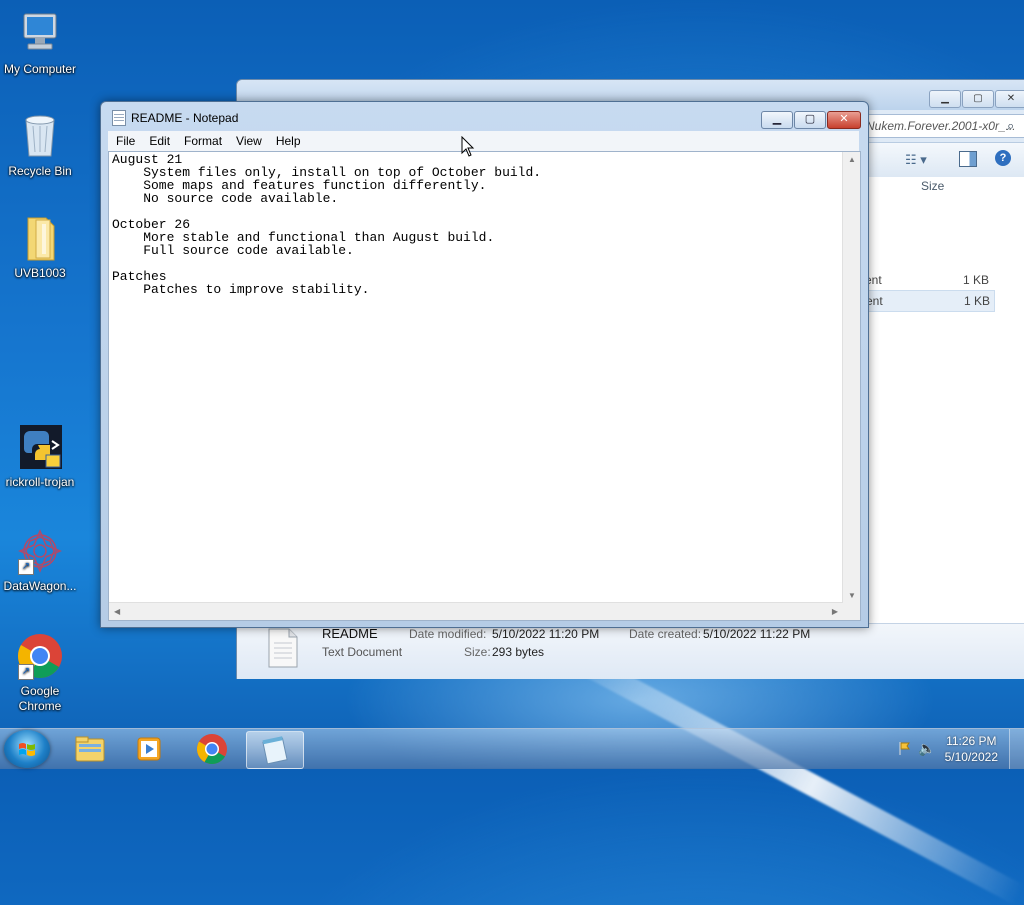 This screenshot has width=1024, height=905. I want to click on desktop-icon-uvb1003: UVB1003, so click(40, 247).